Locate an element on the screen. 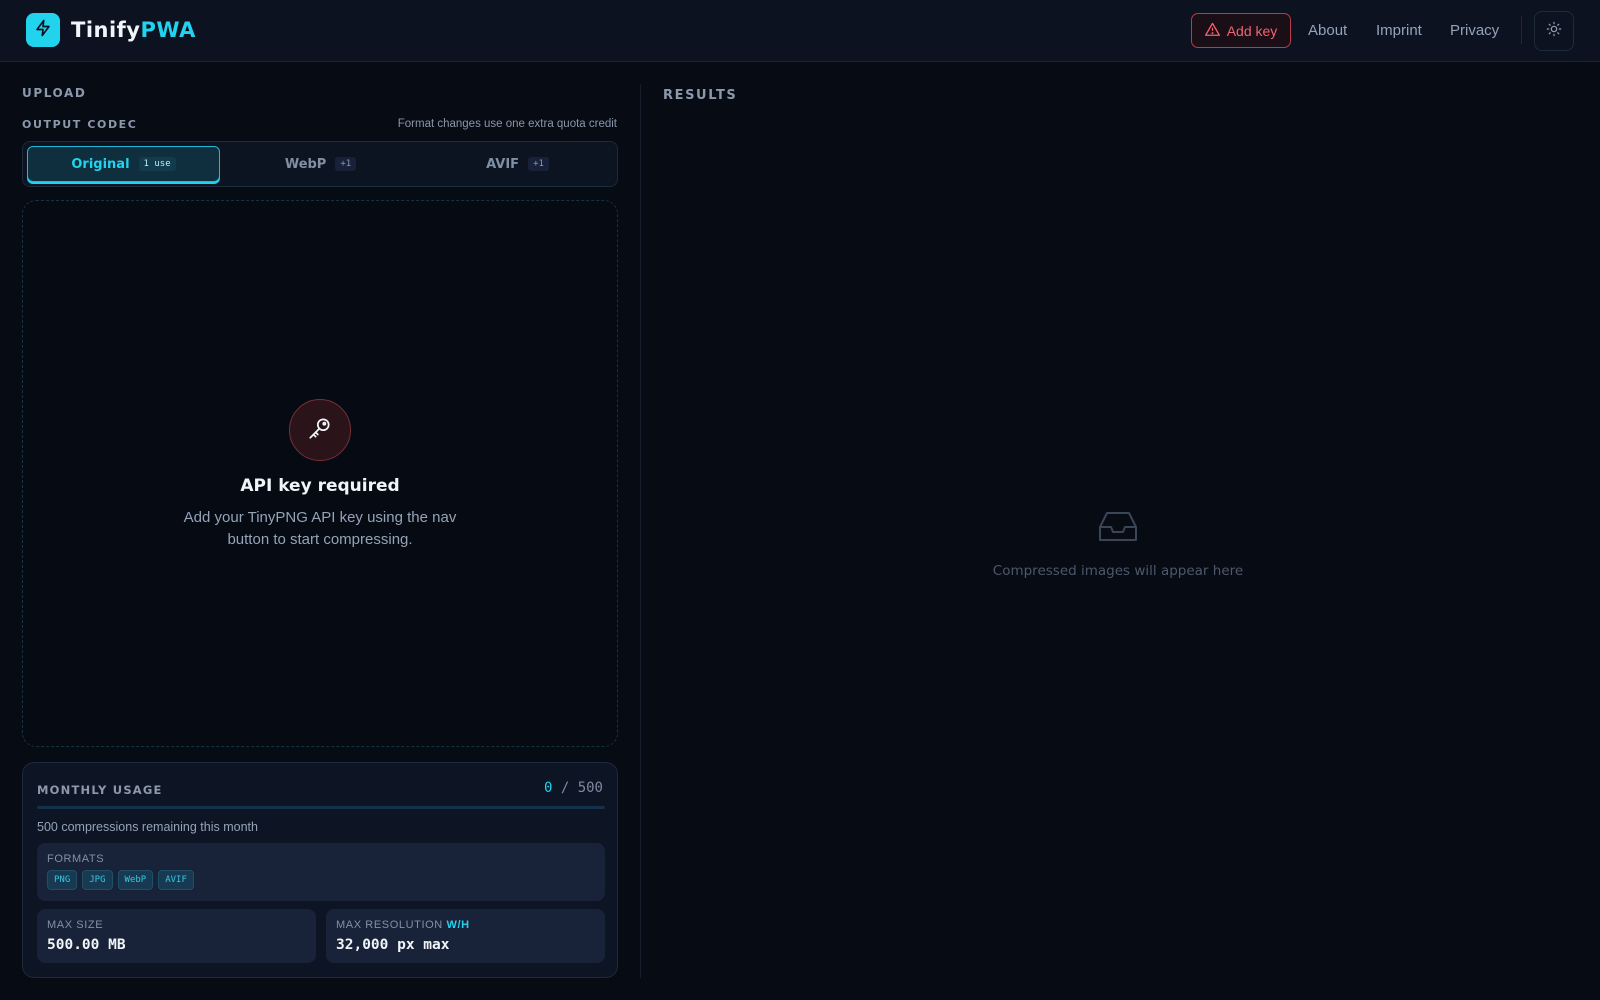  codec-badge: 1 use is located at coordinates (157, 164).